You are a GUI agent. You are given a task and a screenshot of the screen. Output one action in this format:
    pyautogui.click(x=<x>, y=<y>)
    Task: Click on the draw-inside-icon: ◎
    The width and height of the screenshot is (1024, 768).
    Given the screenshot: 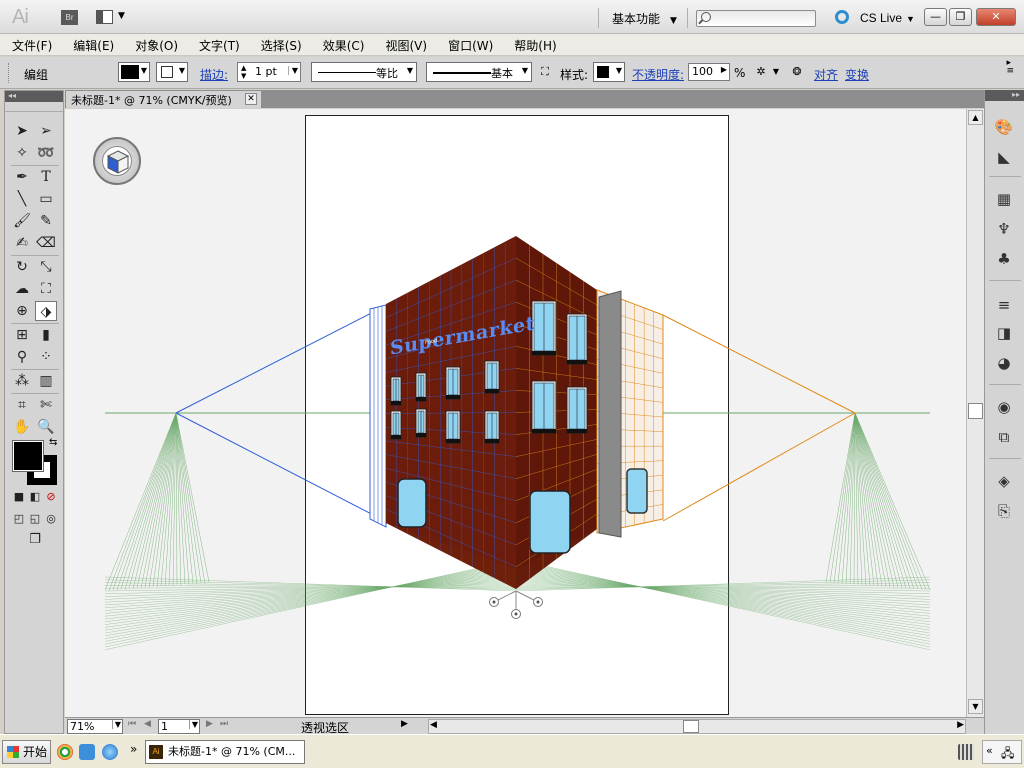 What is the action you would take?
    pyautogui.click(x=51, y=519)
    